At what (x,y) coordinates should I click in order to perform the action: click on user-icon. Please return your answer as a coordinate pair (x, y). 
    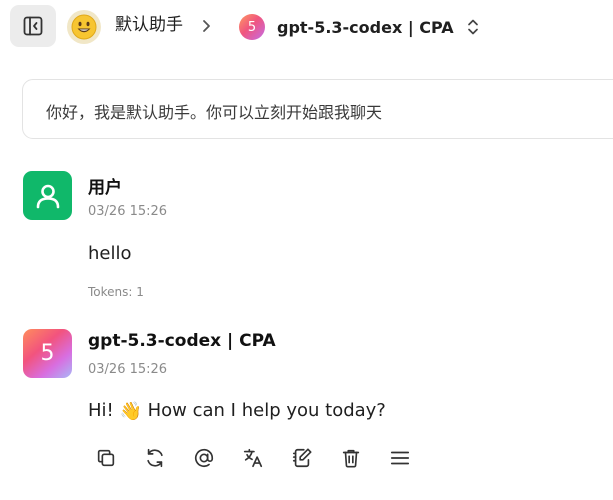
    Looking at the image, I should click on (47, 196).